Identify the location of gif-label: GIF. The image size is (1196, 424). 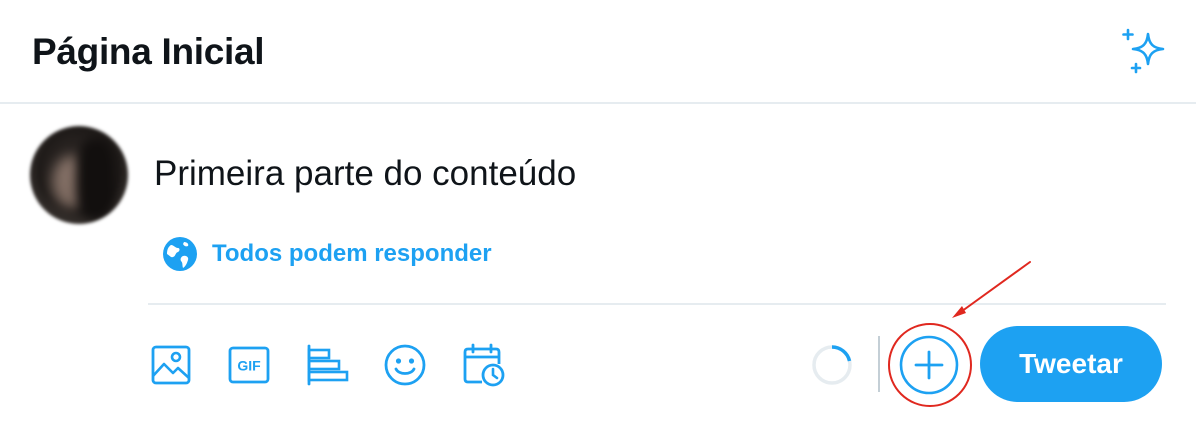
(249, 366).